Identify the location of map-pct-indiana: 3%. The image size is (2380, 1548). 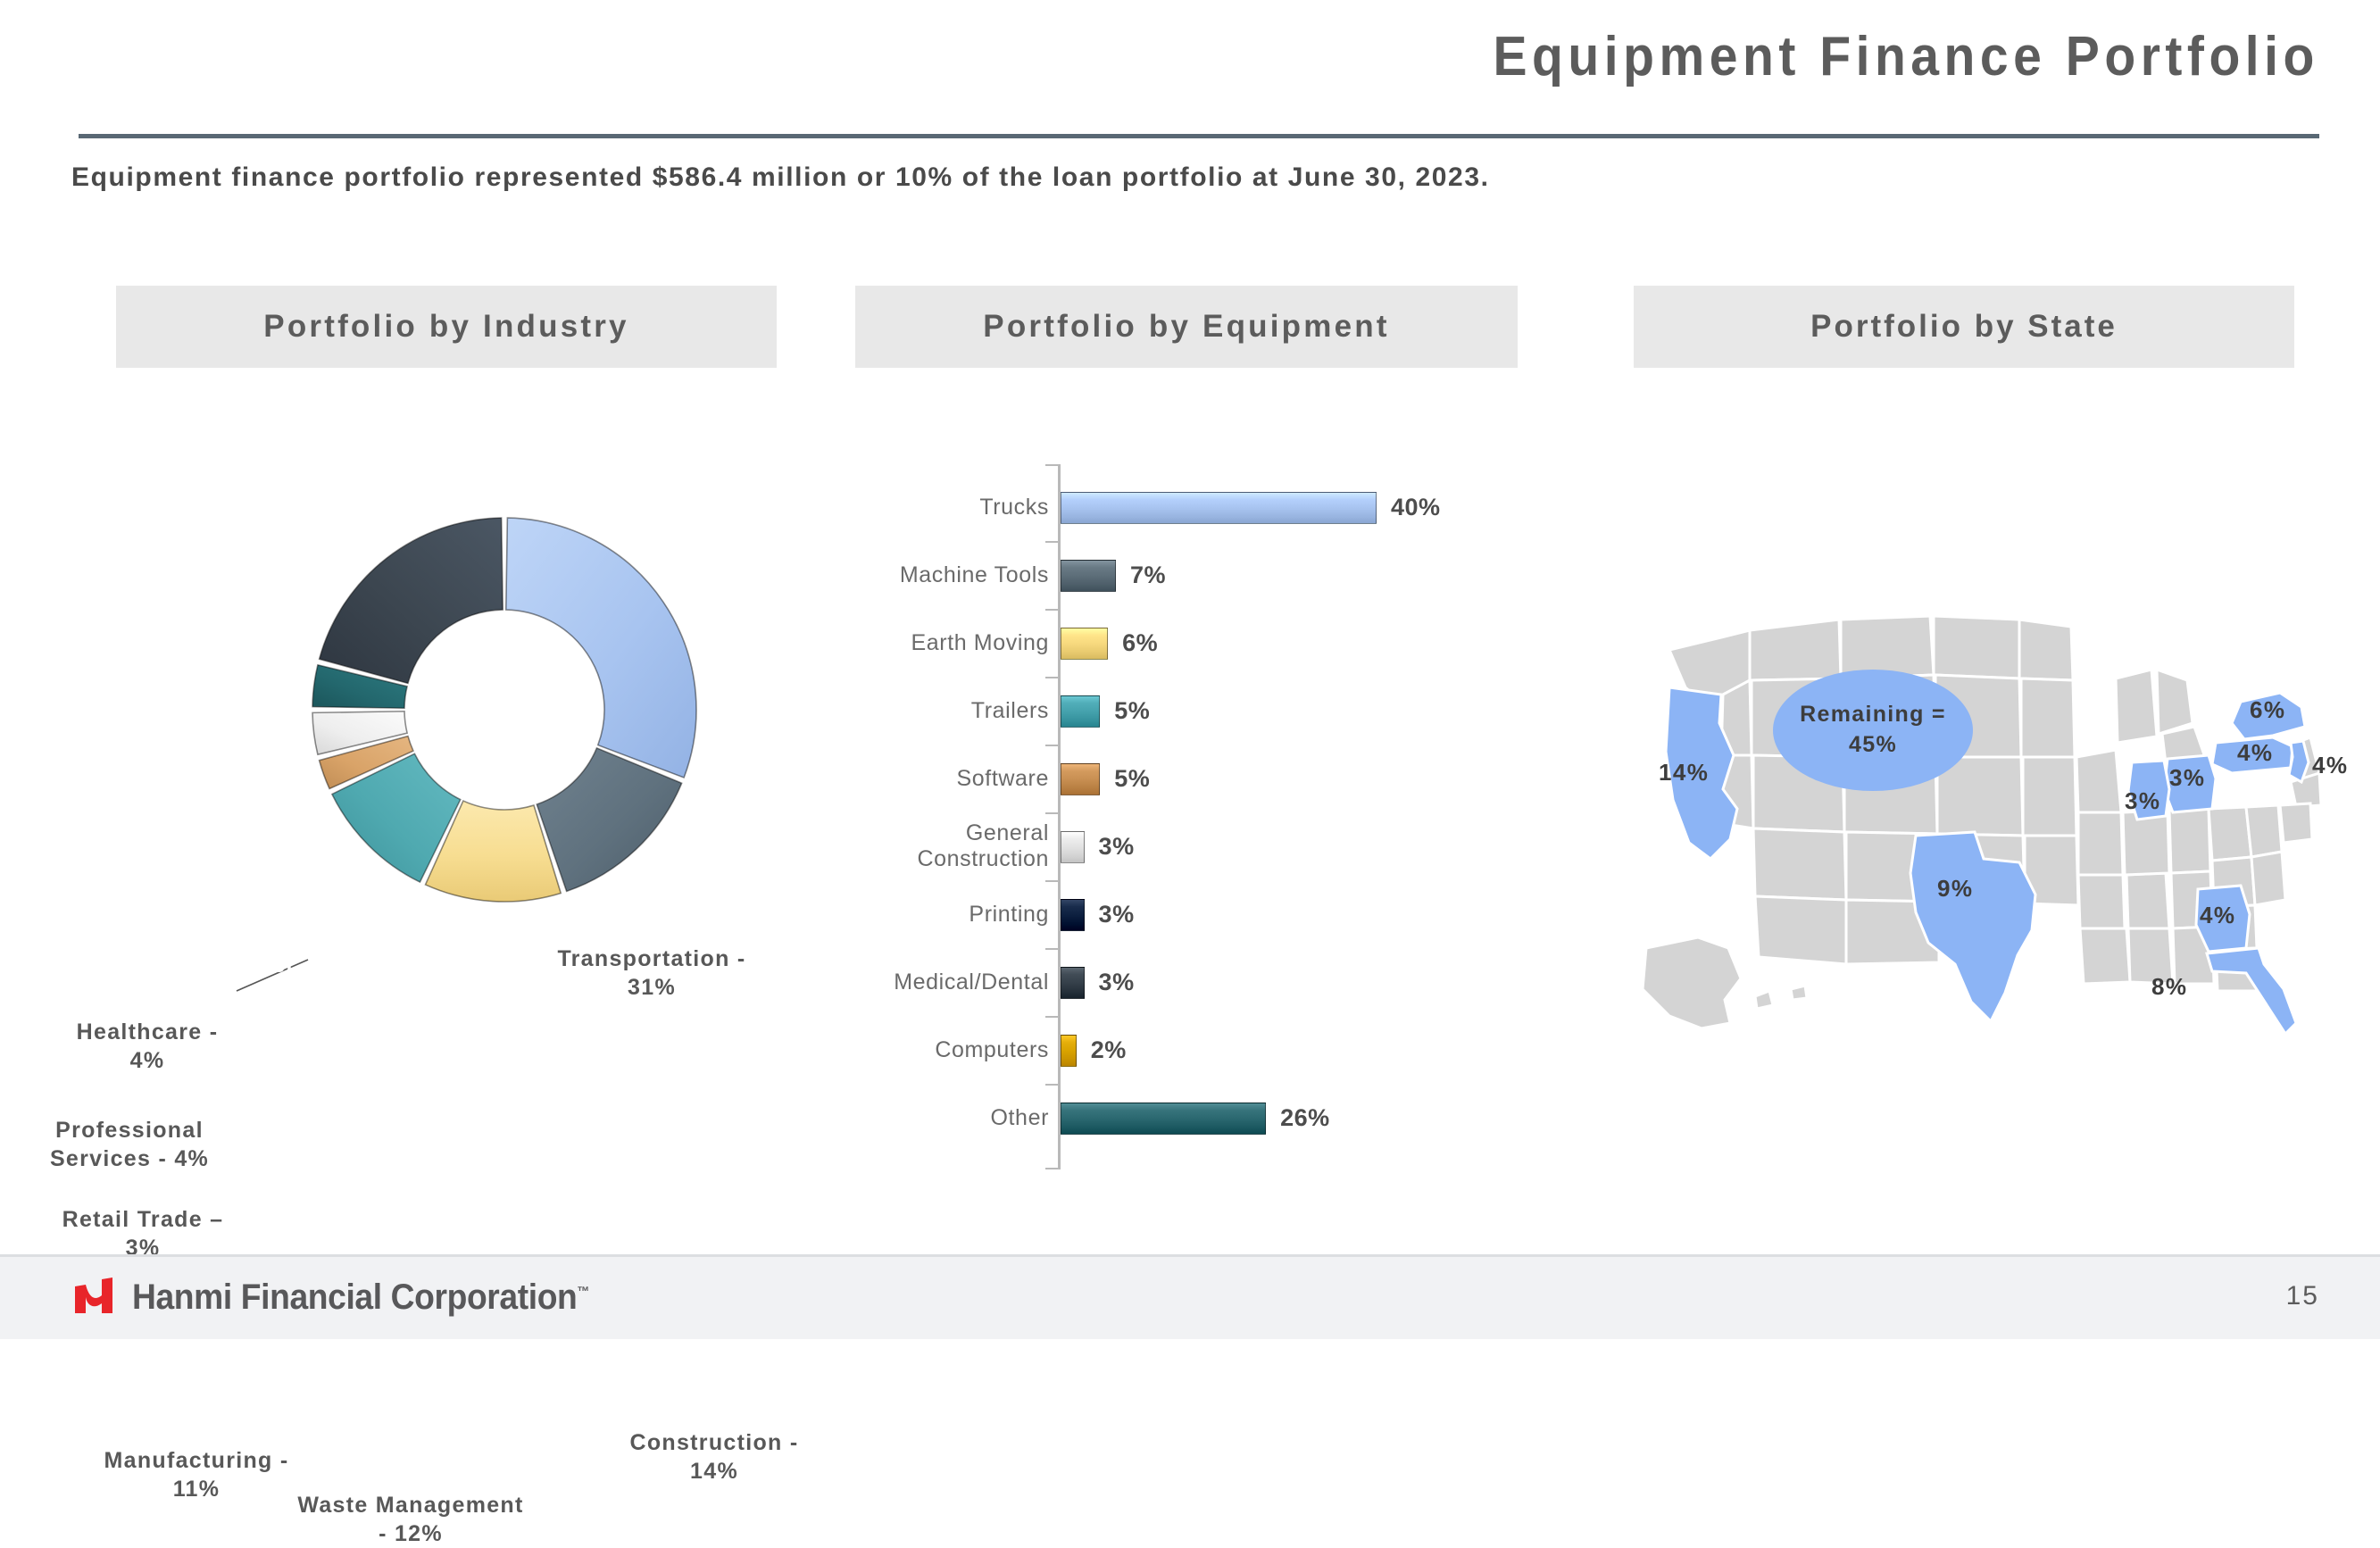
(2143, 800).